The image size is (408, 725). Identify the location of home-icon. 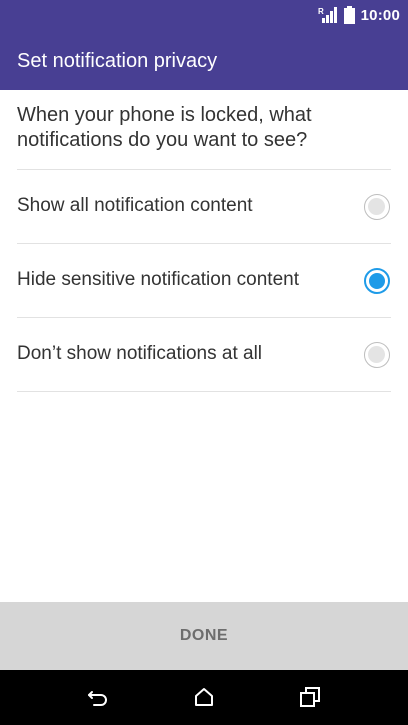
(204, 697).